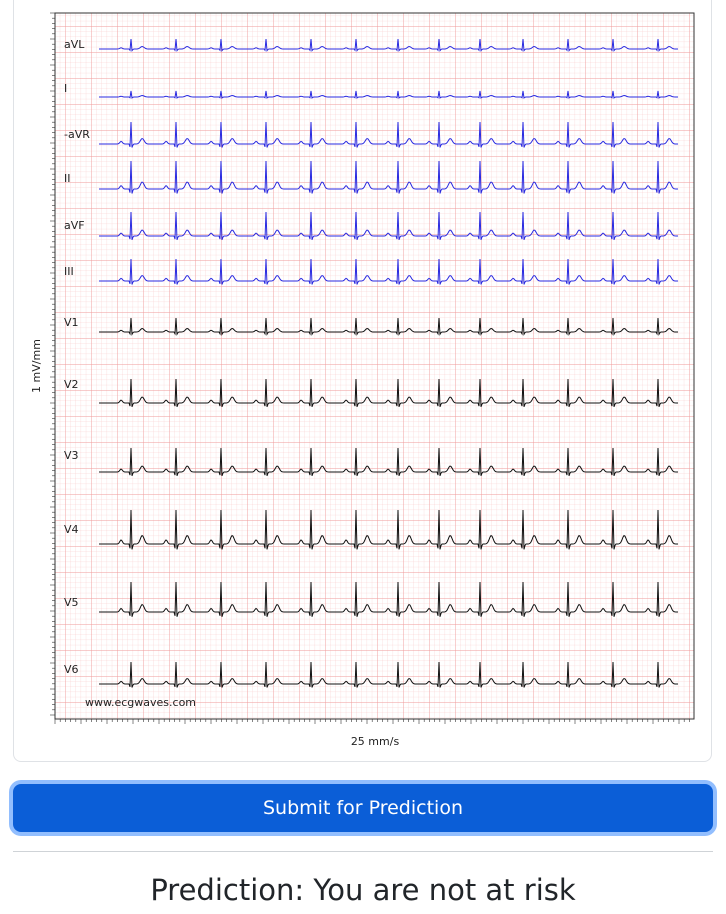 This screenshot has width=726, height=914. What do you see at coordinates (36, 366) in the screenshot?
I see `y-axis-label: 1 mV/mm` at bounding box center [36, 366].